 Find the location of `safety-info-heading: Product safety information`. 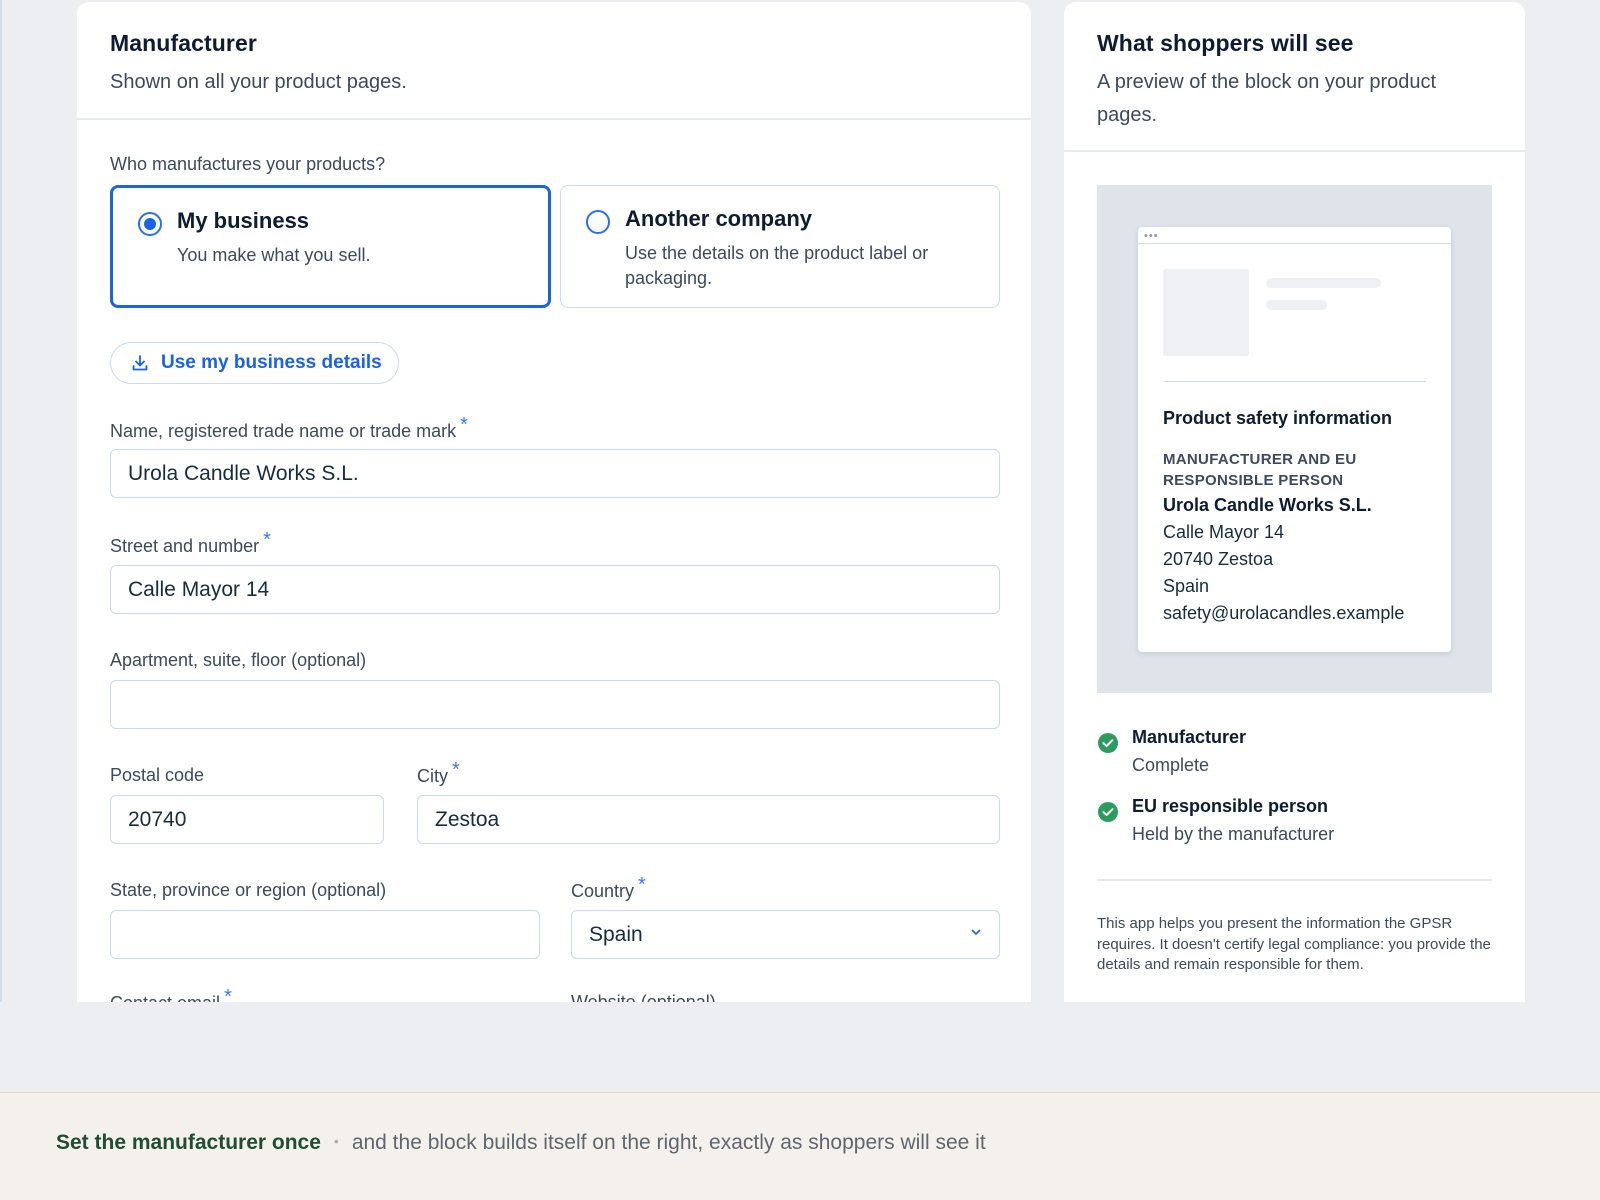

safety-info-heading: Product safety information is located at coordinates (1278, 418).